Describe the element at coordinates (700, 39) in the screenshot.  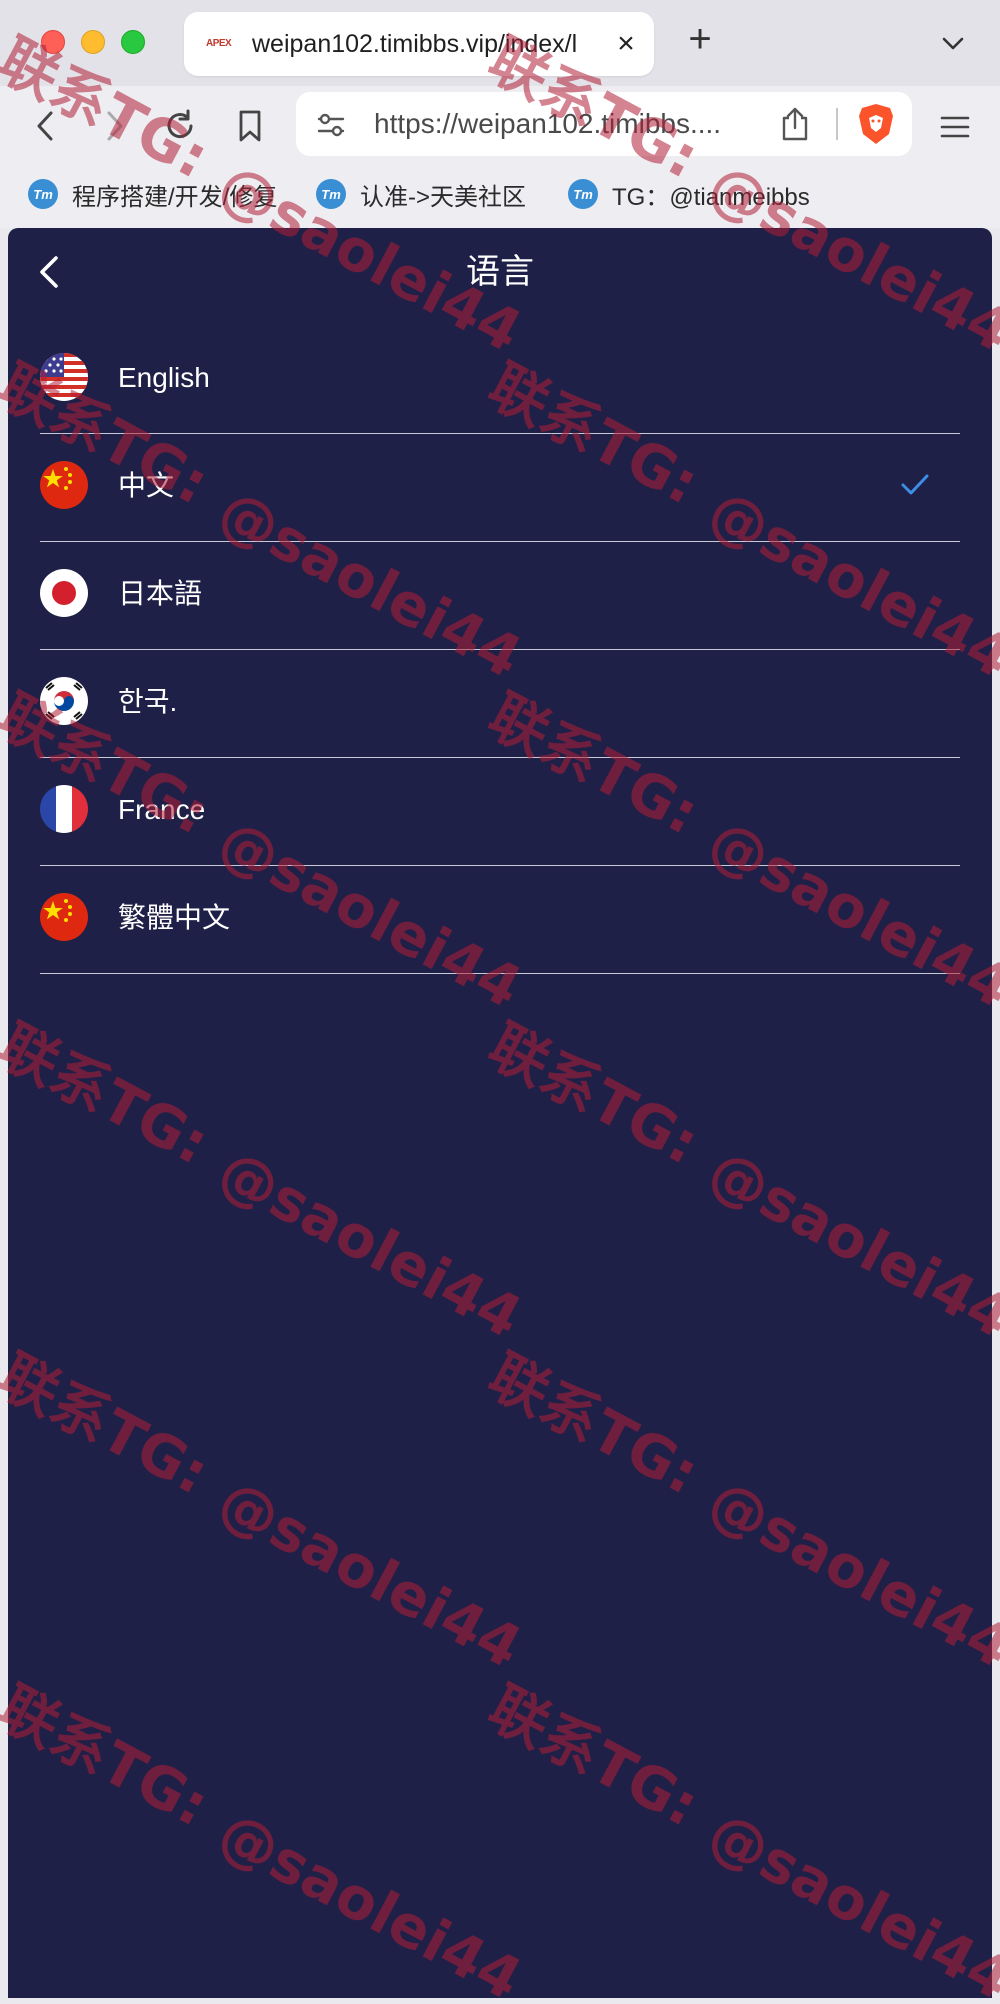
I see `new-tab-button: +` at that location.